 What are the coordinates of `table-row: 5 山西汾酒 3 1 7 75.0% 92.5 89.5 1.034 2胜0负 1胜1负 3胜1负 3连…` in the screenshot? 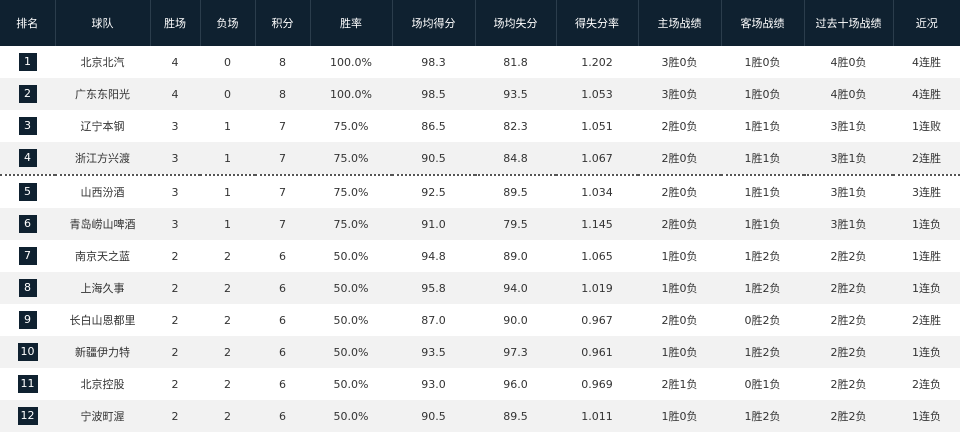 It's located at (480, 191).